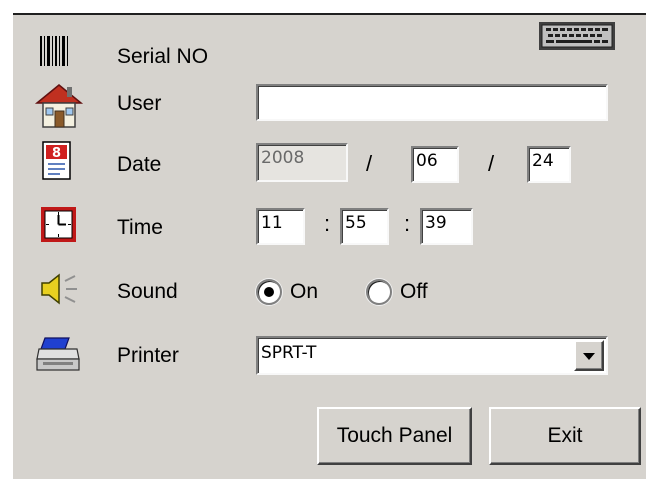 Image resolution: width=646 pixels, height=479 pixels. Describe the element at coordinates (59, 106) in the screenshot. I see `house-icon` at that location.